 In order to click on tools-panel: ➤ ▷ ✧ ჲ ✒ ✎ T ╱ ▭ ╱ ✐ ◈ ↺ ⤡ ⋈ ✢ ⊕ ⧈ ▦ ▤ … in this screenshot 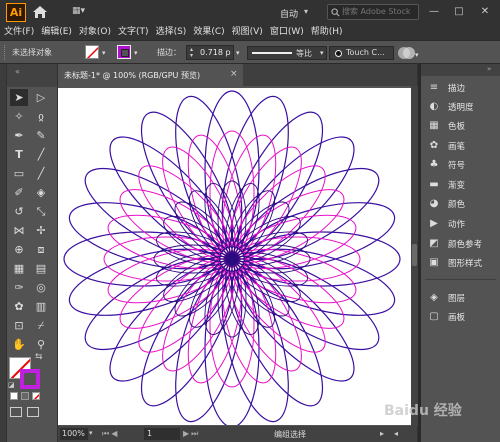, I will do `click(32, 264)`.